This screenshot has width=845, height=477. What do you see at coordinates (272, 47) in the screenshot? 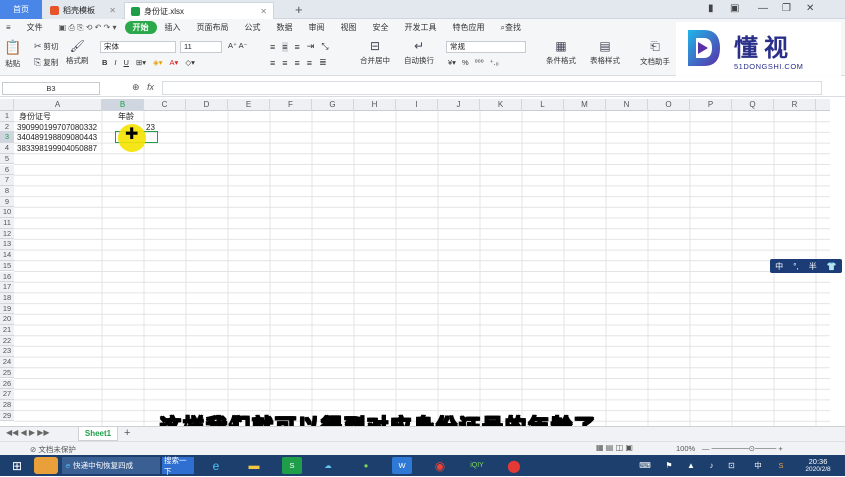
I see `align-top-icon: ≡` at bounding box center [272, 47].